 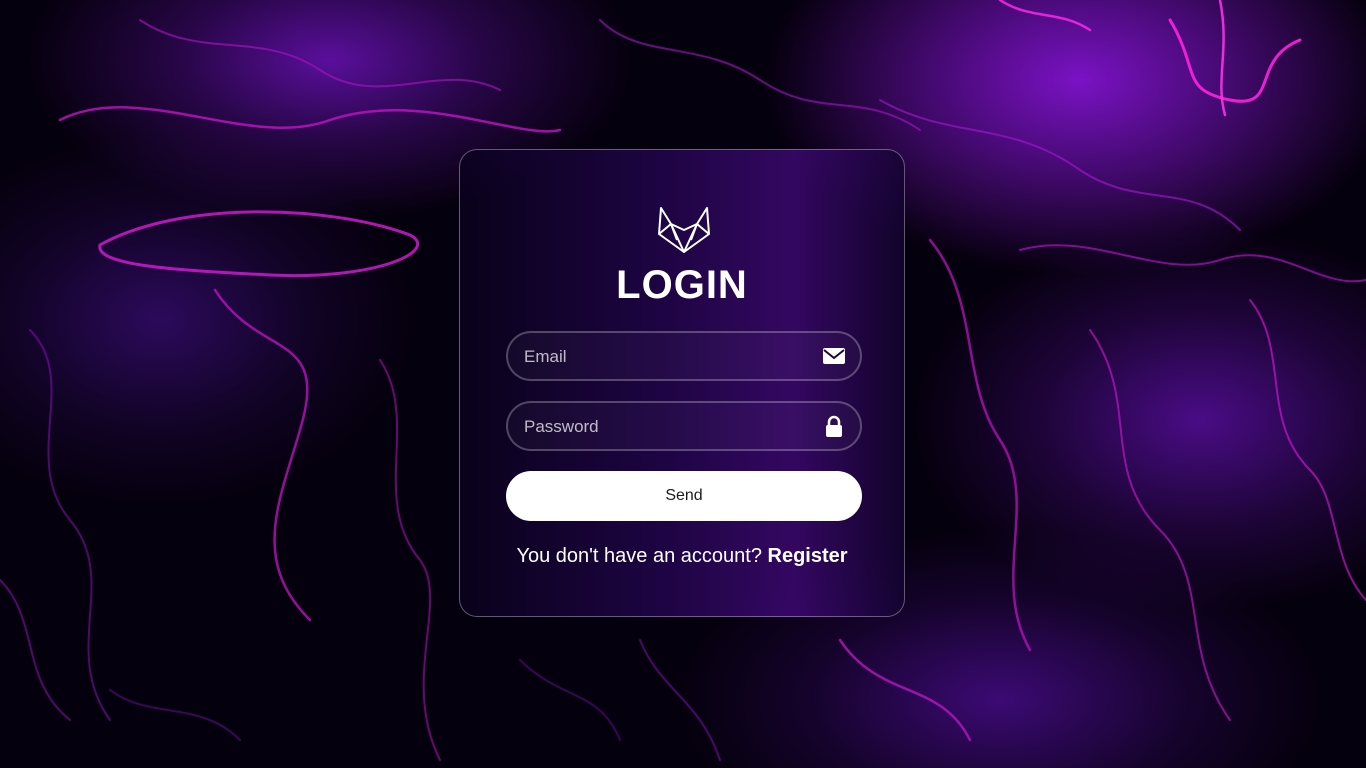 I want to click on password-field-wrapper, so click(x=684, y=426).